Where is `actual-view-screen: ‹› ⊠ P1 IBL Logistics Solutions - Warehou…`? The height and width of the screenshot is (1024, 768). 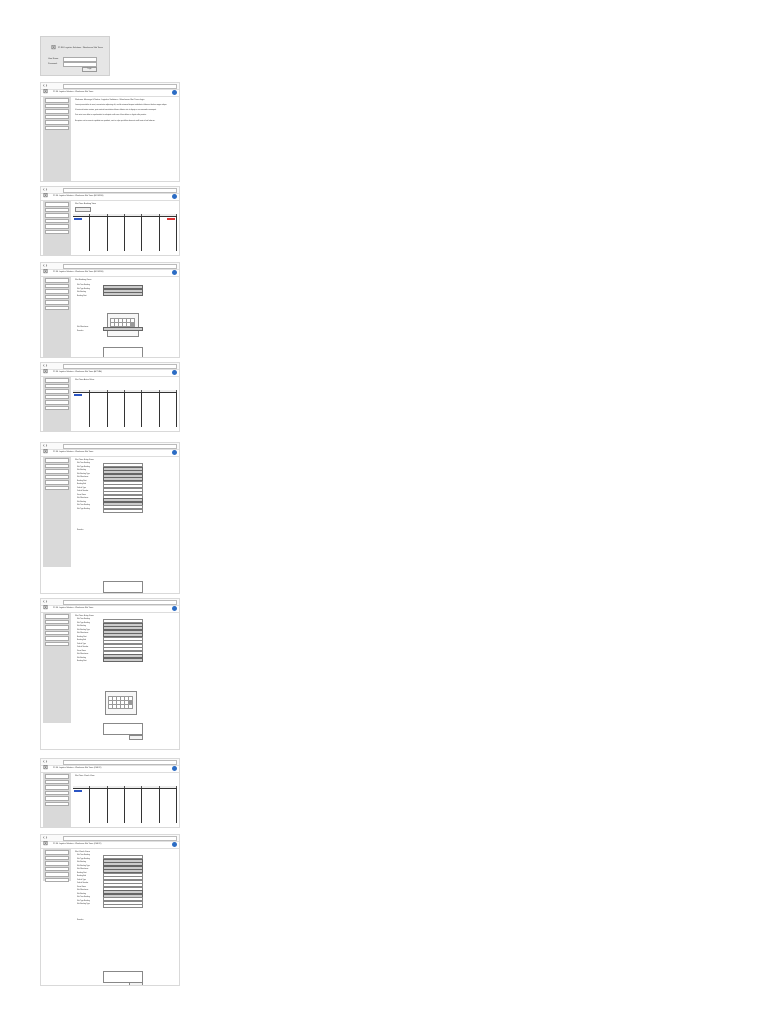
actual-view-screen: ‹› ⊠ P1 IBL Logistics Solutions - Warehou… is located at coordinates (110, 397).